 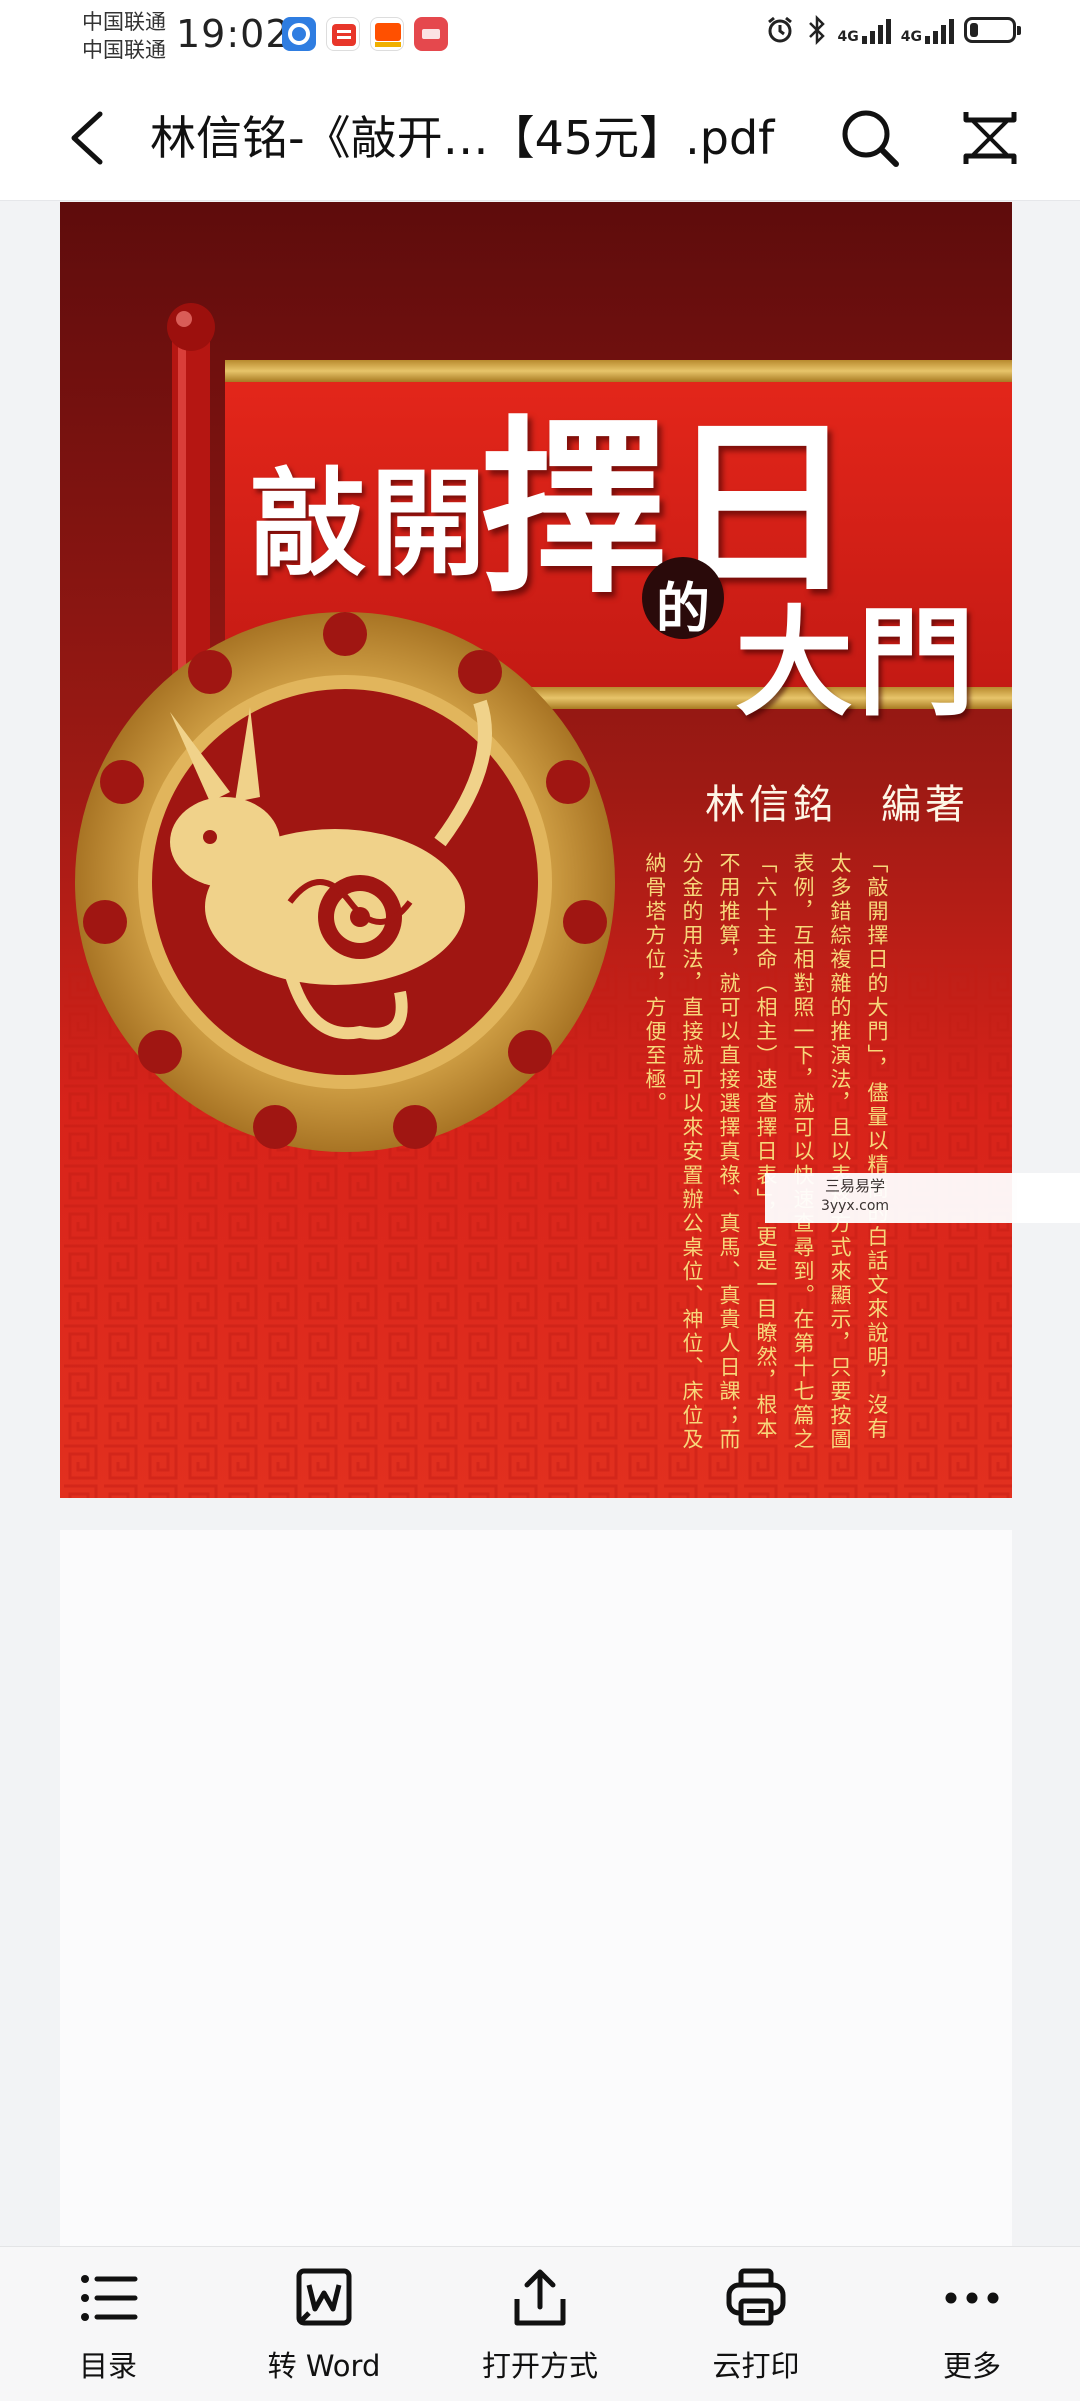 I want to click on signal-1-icon, so click(x=876, y=30).